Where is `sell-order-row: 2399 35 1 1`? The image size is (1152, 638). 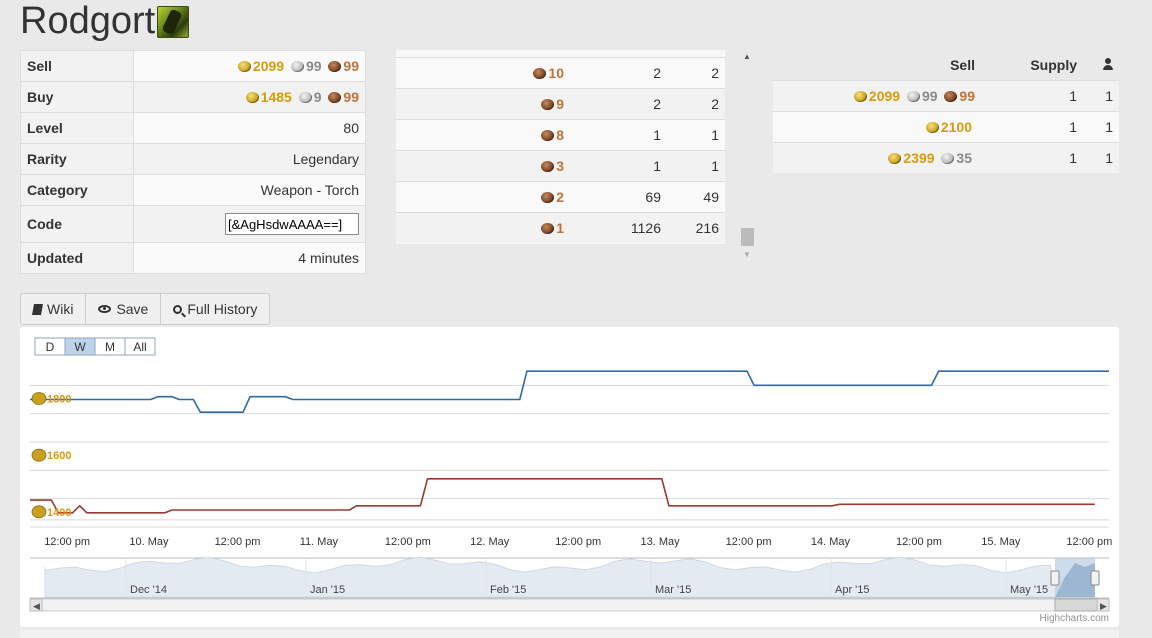
sell-order-row: 2399 35 1 1 is located at coordinates (946, 157).